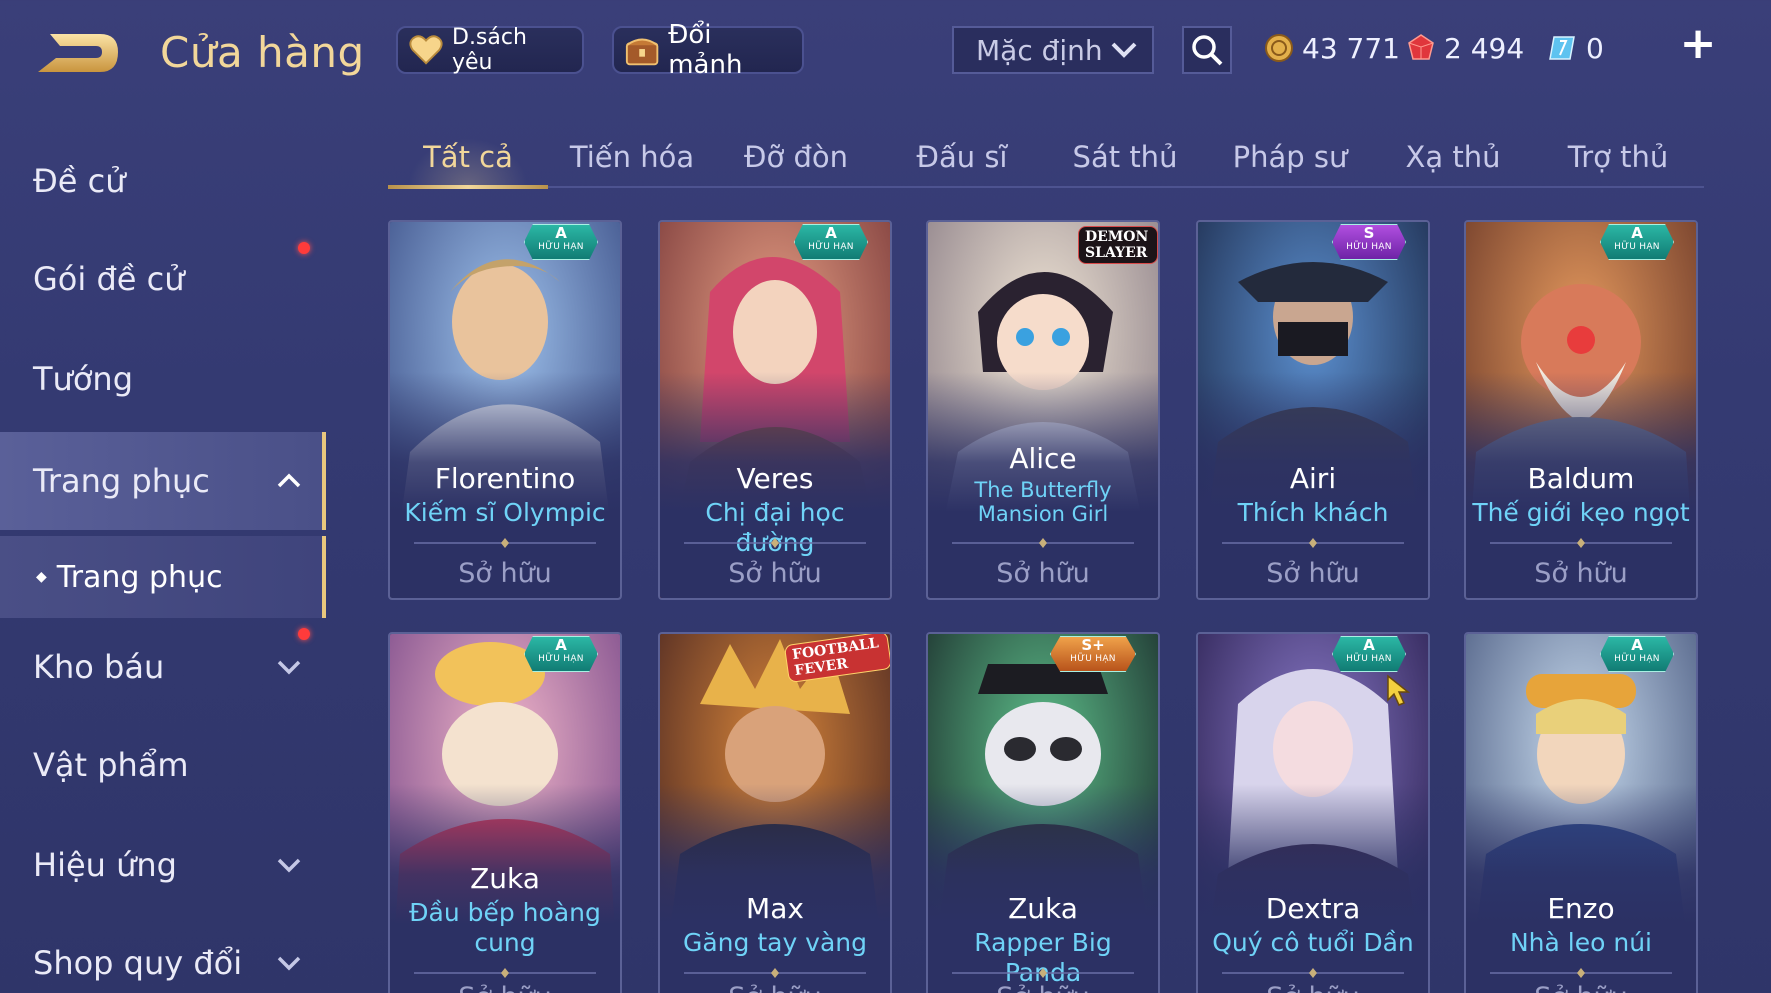 The height and width of the screenshot is (993, 1771). I want to click on skin-card-zuka-chef: A HỮU HẠN Zuka Đầu bếp hoàng cung Sở hữu, so click(505, 812).